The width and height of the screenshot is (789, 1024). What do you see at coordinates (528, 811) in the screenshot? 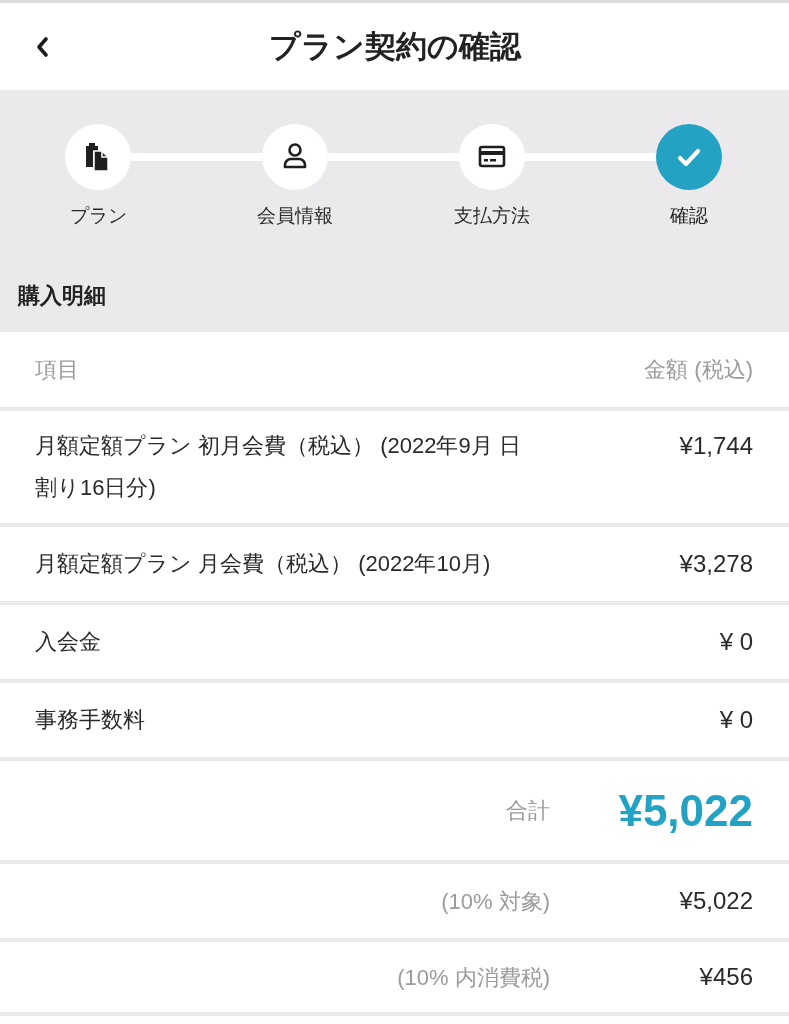
I see `total-label: 合計` at bounding box center [528, 811].